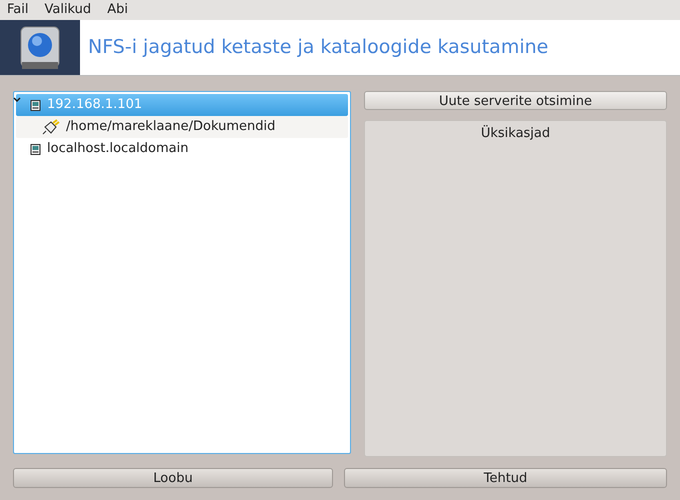  Describe the element at coordinates (182, 127) in the screenshot. I see `tree-item: /home/mareklaane/Dokumendid` at that location.